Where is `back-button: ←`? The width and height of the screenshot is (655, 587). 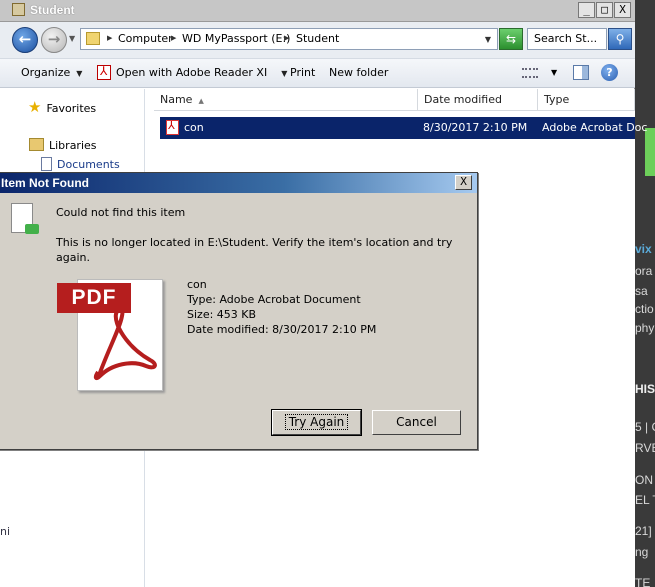 back-button: ← is located at coordinates (25, 40).